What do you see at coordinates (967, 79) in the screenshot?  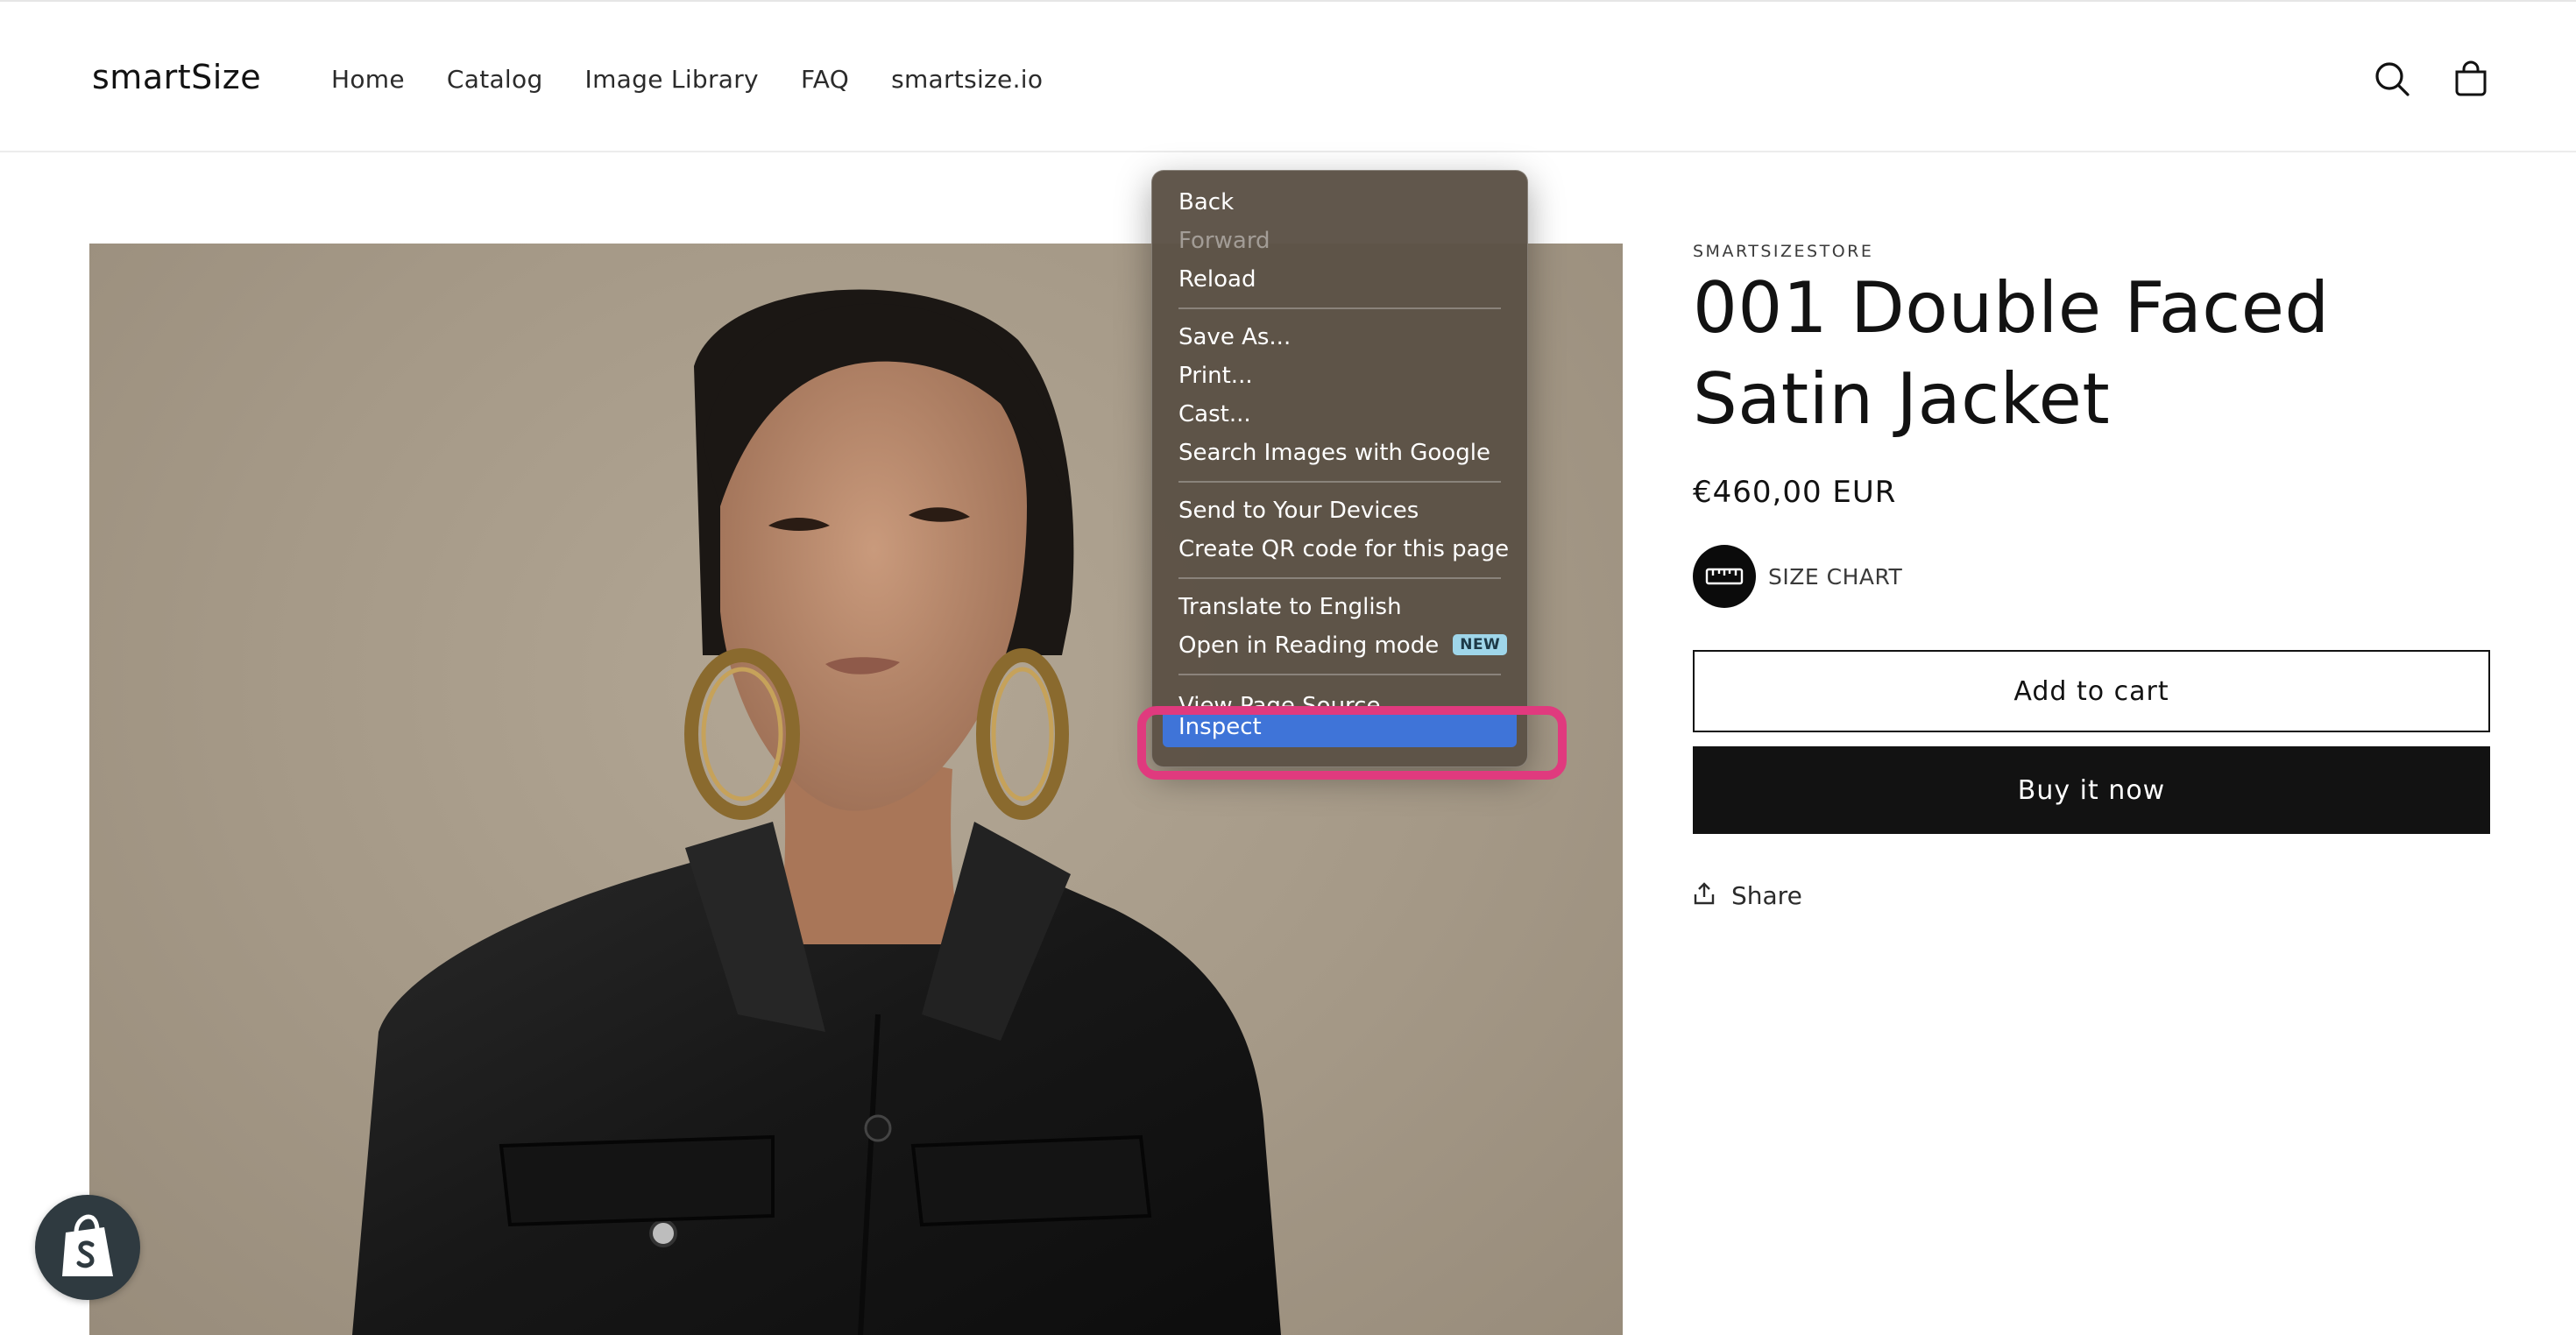 I see `nav-smartsize-io: smartsize.io` at bounding box center [967, 79].